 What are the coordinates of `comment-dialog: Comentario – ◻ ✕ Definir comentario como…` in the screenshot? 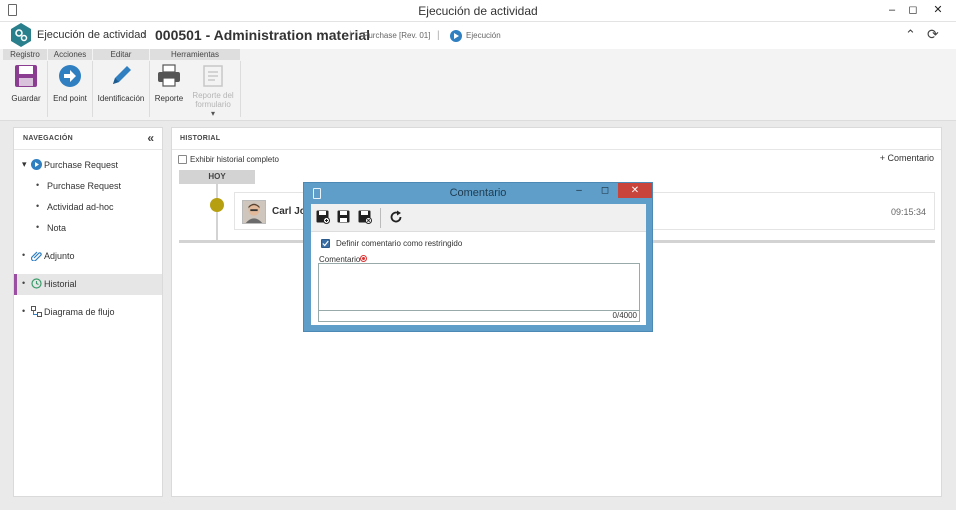 It's located at (478, 257).